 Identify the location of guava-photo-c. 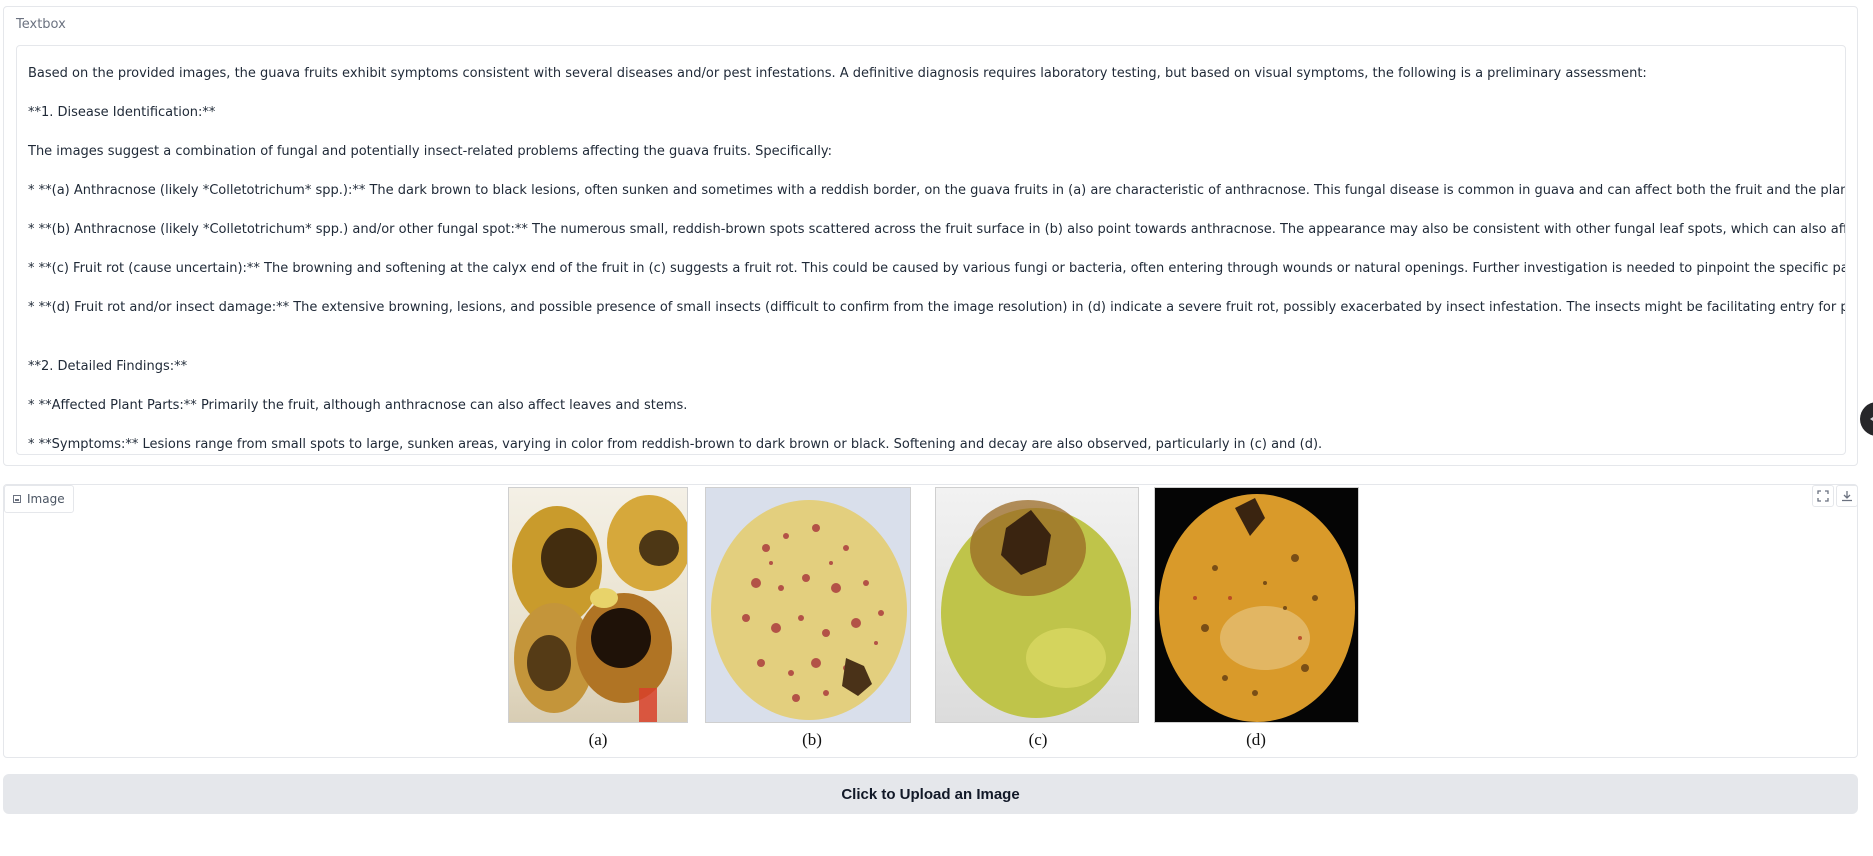
(1037, 605).